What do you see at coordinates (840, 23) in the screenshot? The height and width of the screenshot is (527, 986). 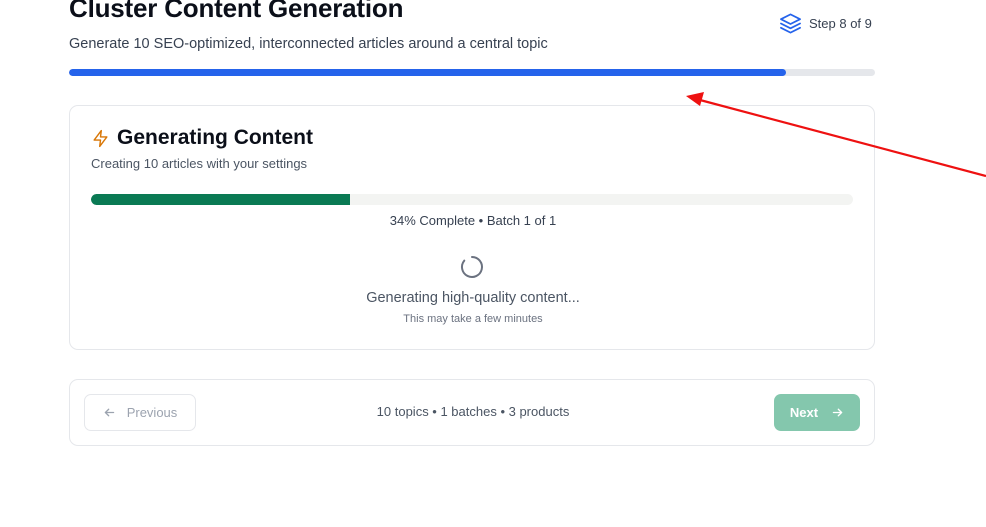 I see `step-label: Step 8 of 9` at bounding box center [840, 23].